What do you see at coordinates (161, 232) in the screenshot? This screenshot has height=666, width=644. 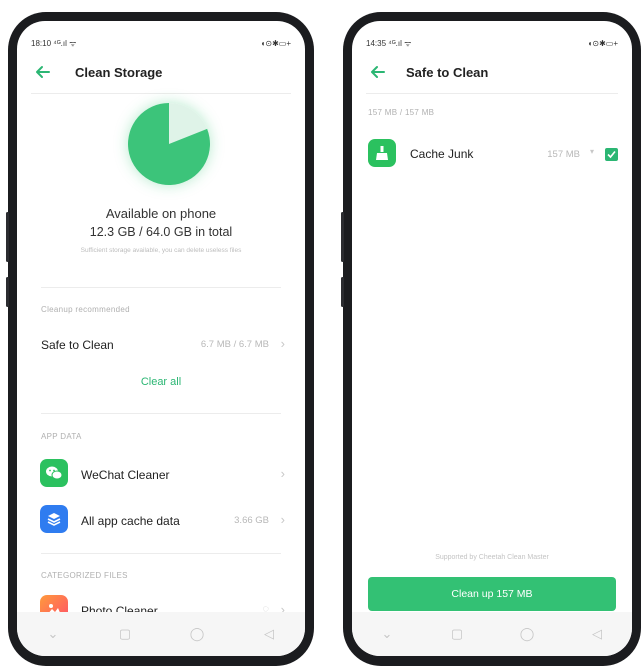 I see `storage-amount: 12.3 GB / 64.0 GB in total` at bounding box center [161, 232].